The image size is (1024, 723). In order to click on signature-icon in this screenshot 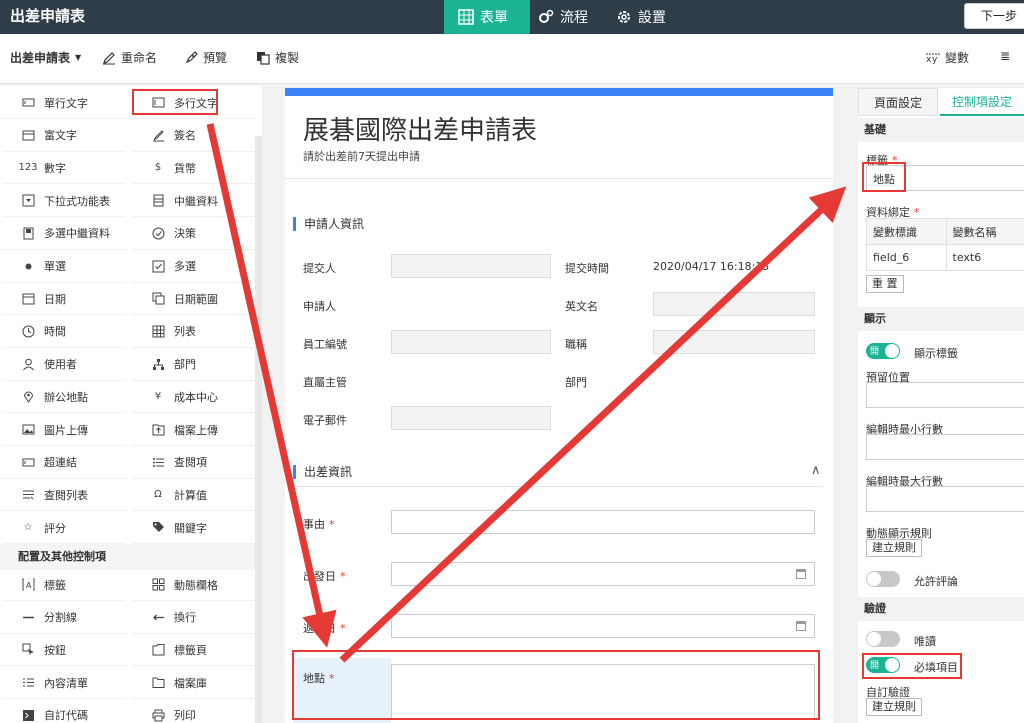, I will do `click(158, 135)`.